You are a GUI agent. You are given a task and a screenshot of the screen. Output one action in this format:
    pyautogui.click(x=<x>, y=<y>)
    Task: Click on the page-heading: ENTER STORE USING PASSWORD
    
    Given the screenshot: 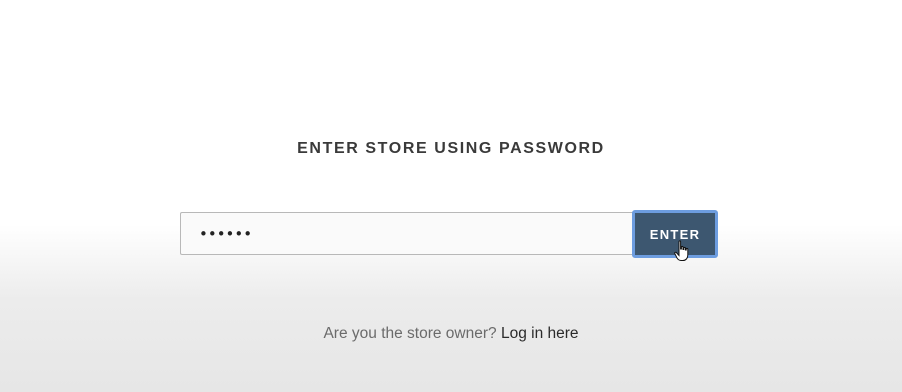 What is the action you would take?
    pyautogui.click(x=451, y=148)
    